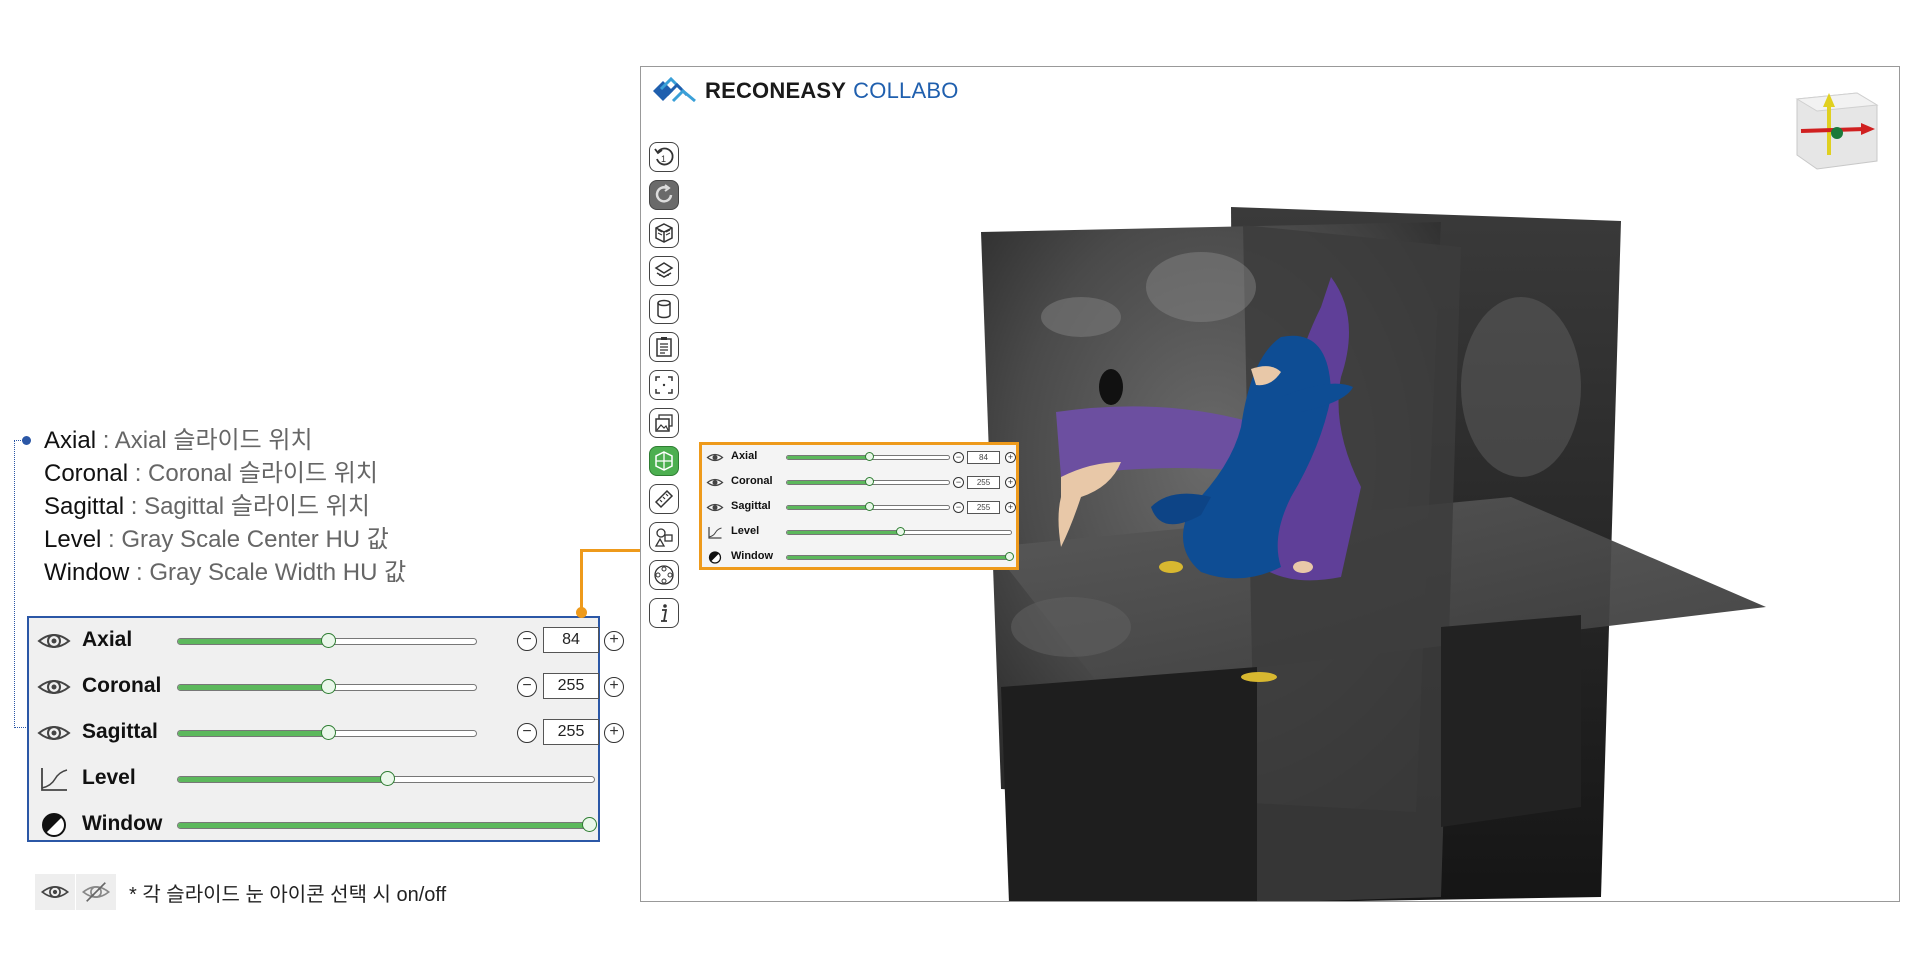 The height and width of the screenshot is (960, 1920). I want to click on legend-item-axial: Axial : Axial 슬라이드 위치, so click(225, 440).